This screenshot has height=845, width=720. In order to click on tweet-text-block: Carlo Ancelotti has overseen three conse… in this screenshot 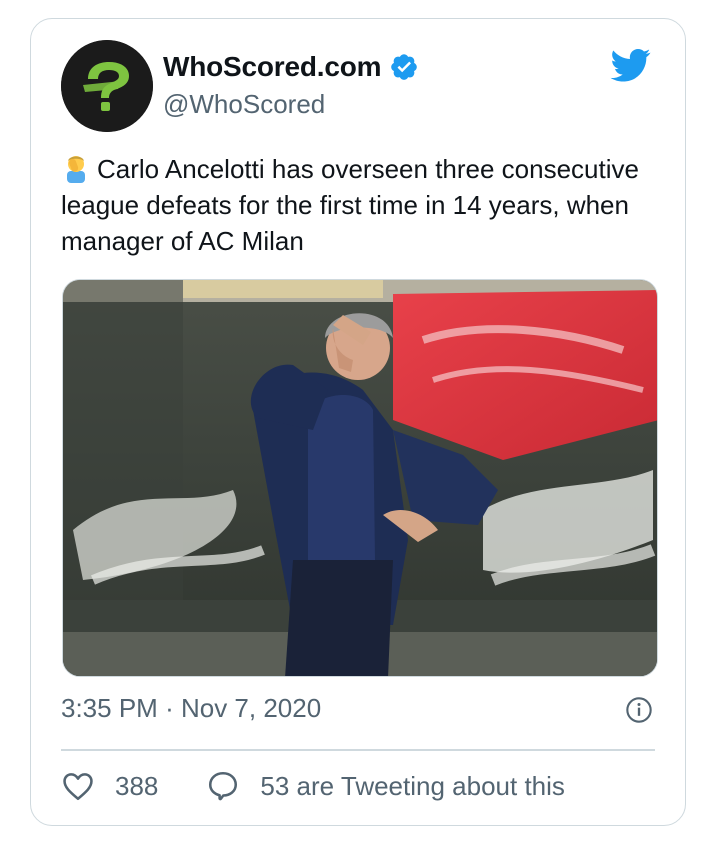, I will do `click(361, 205)`.